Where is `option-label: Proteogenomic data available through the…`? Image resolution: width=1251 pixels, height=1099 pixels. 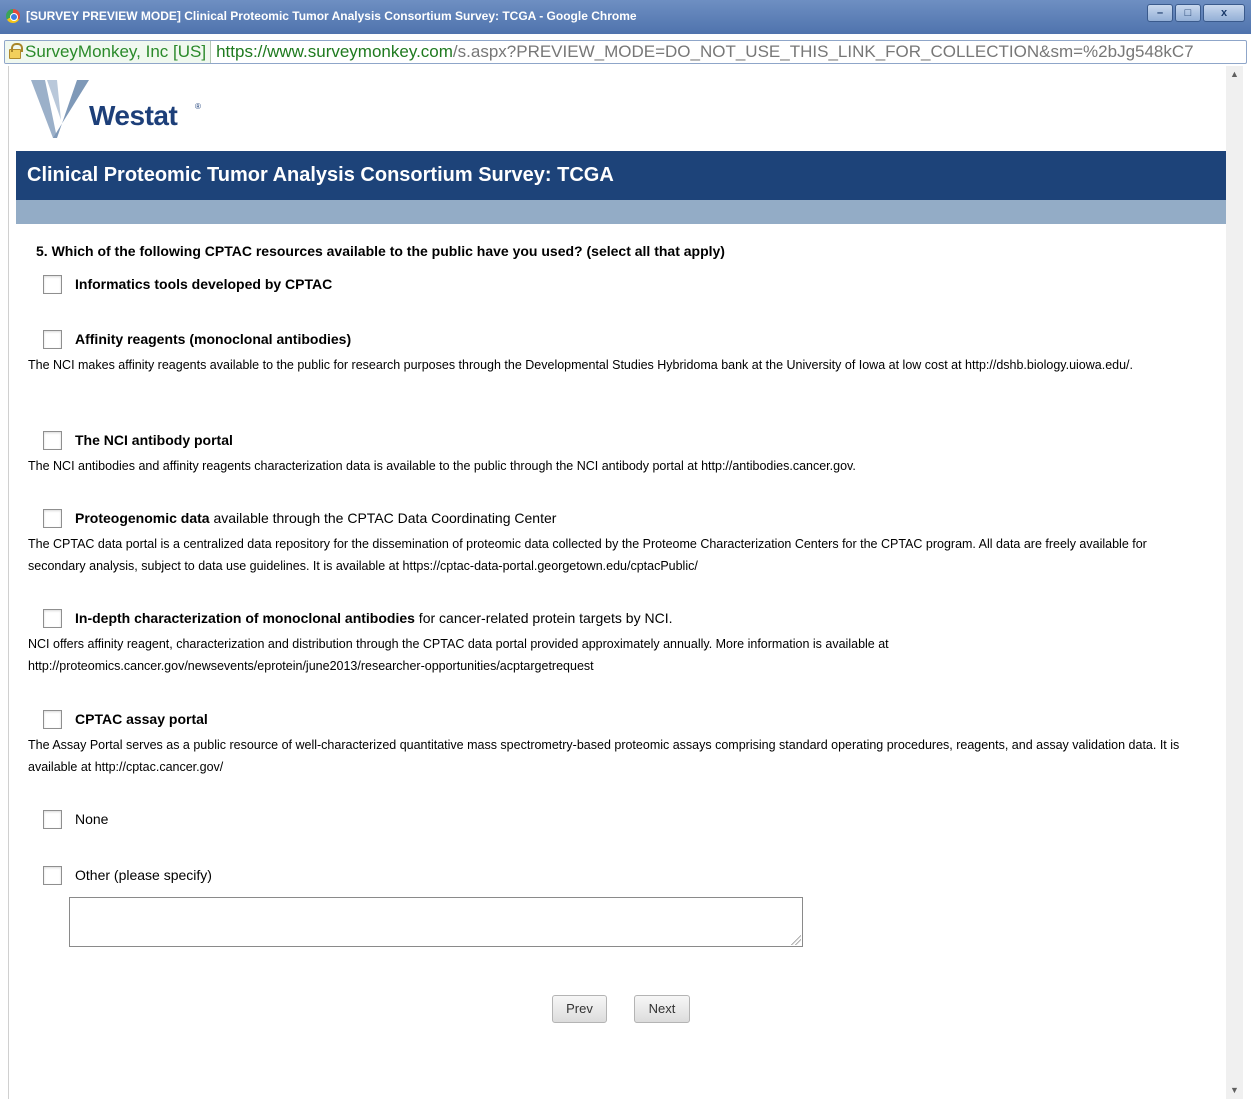
option-label: Proteogenomic data available through the… is located at coordinates (315, 518).